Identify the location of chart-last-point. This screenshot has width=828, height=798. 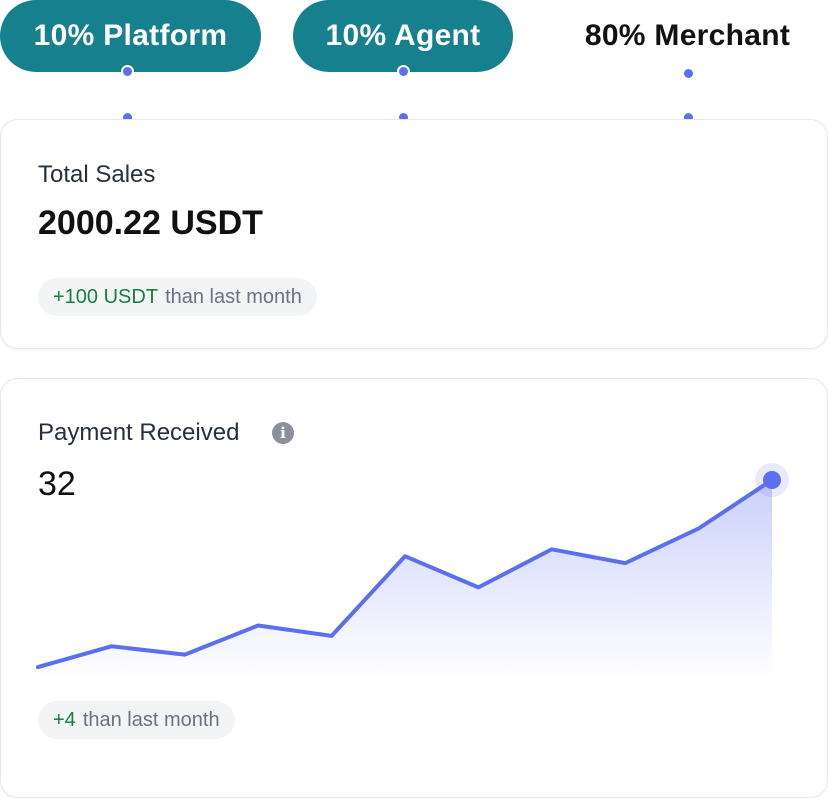
(772, 480).